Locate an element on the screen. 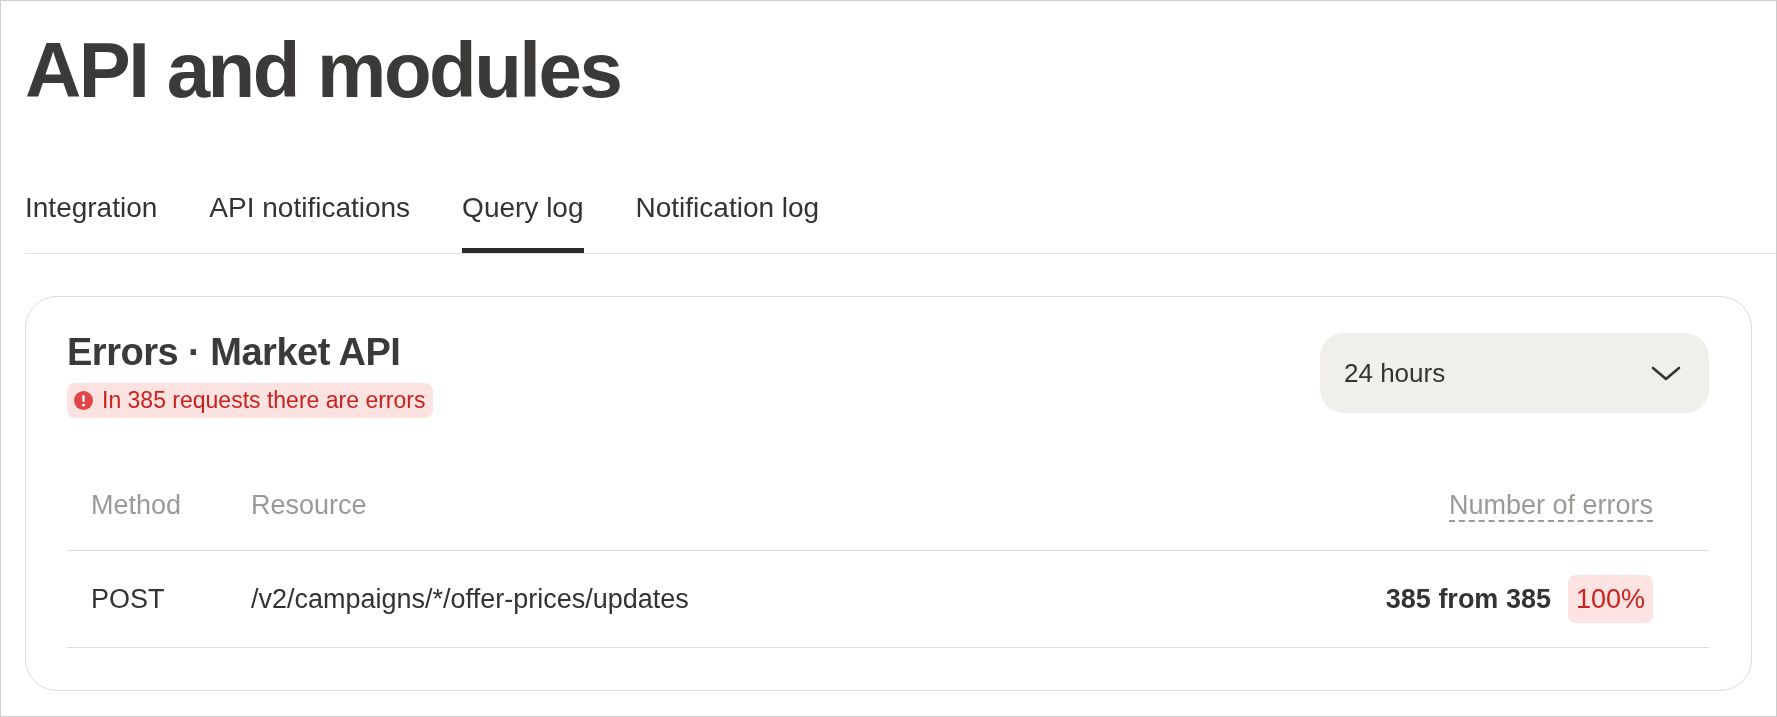  tab: Notification log is located at coordinates (727, 212).